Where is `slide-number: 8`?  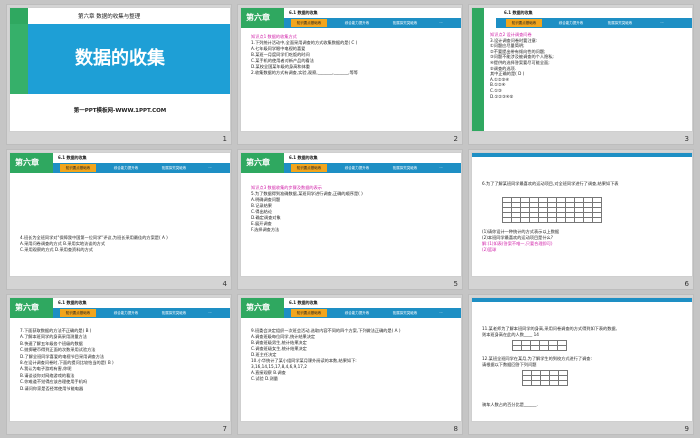
slide-number: 8 is located at coordinates (455, 429).